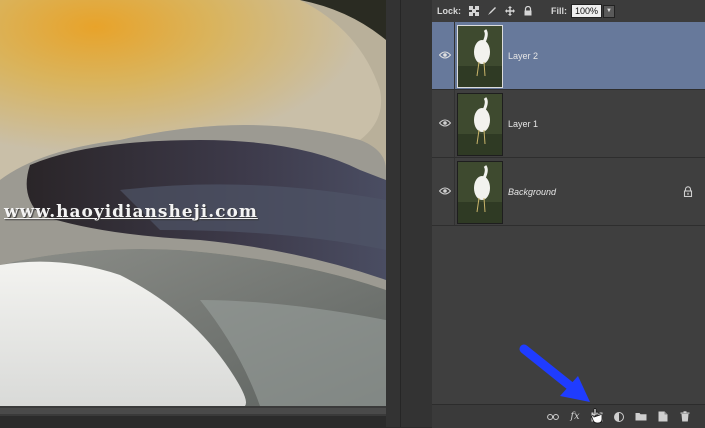  I want to click on layer-name: Background, so click(532, 192).